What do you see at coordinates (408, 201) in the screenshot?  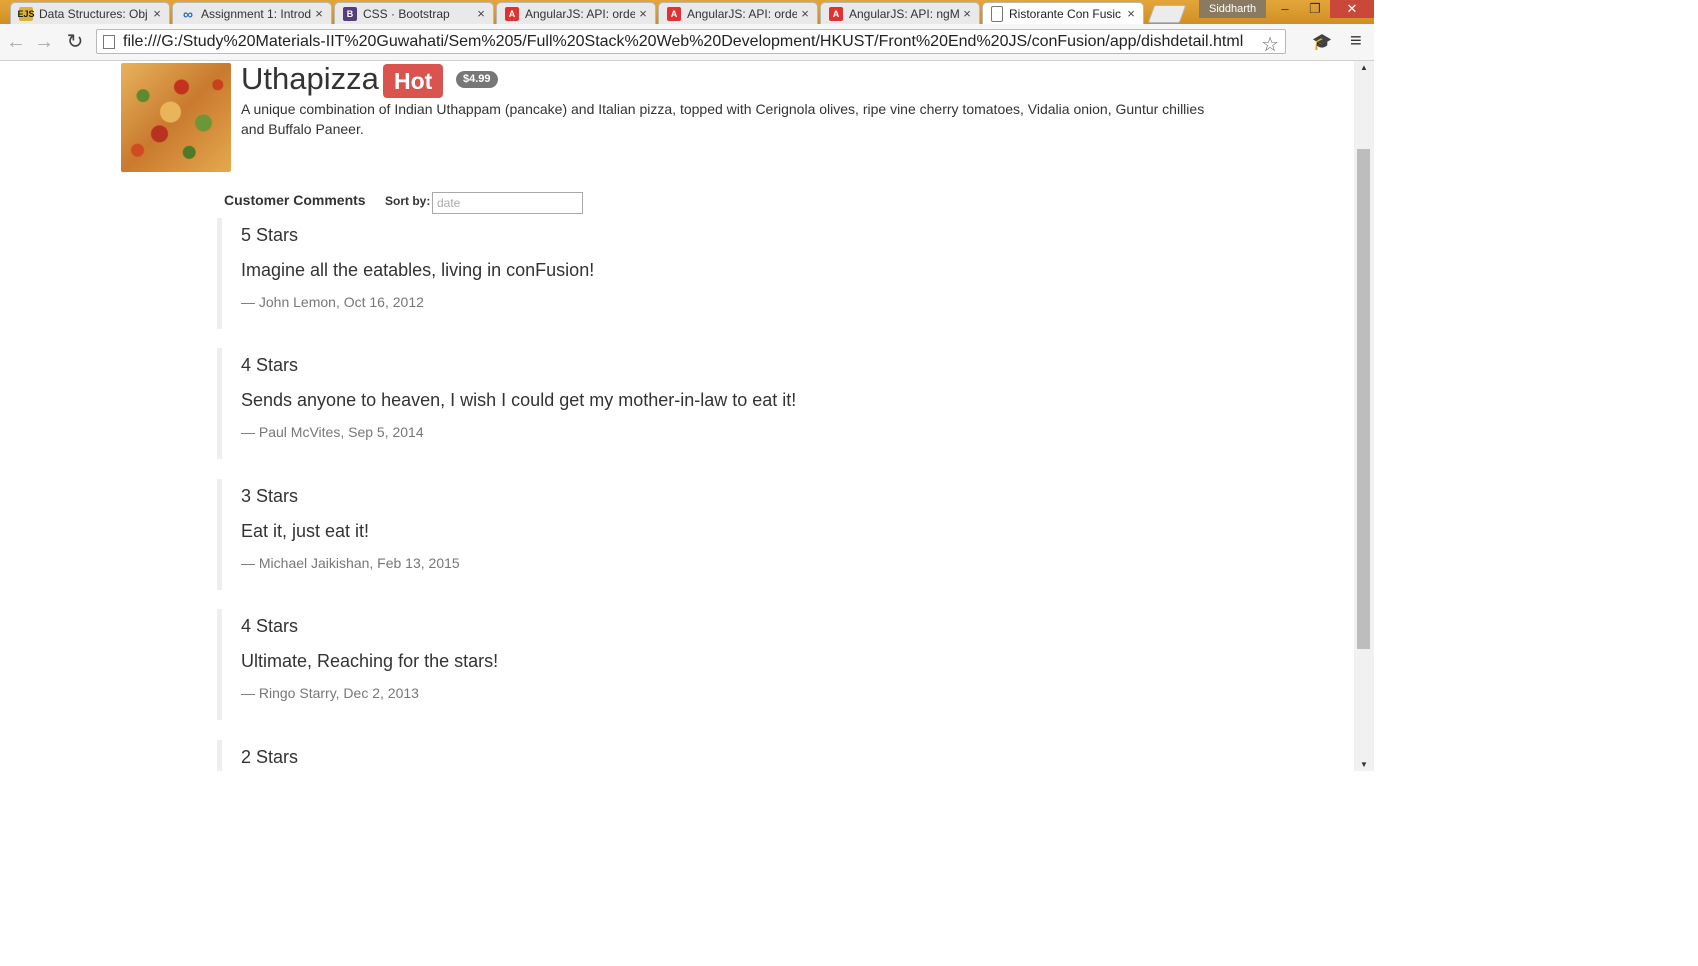 I see `sort-label: Sort by:` at bounding box center [408, 201].